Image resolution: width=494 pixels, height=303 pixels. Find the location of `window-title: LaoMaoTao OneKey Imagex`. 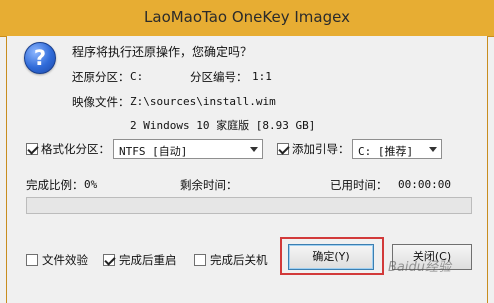

window-title: LaoMaoTao OneKey Imagex is located at coordinates (247, 17).